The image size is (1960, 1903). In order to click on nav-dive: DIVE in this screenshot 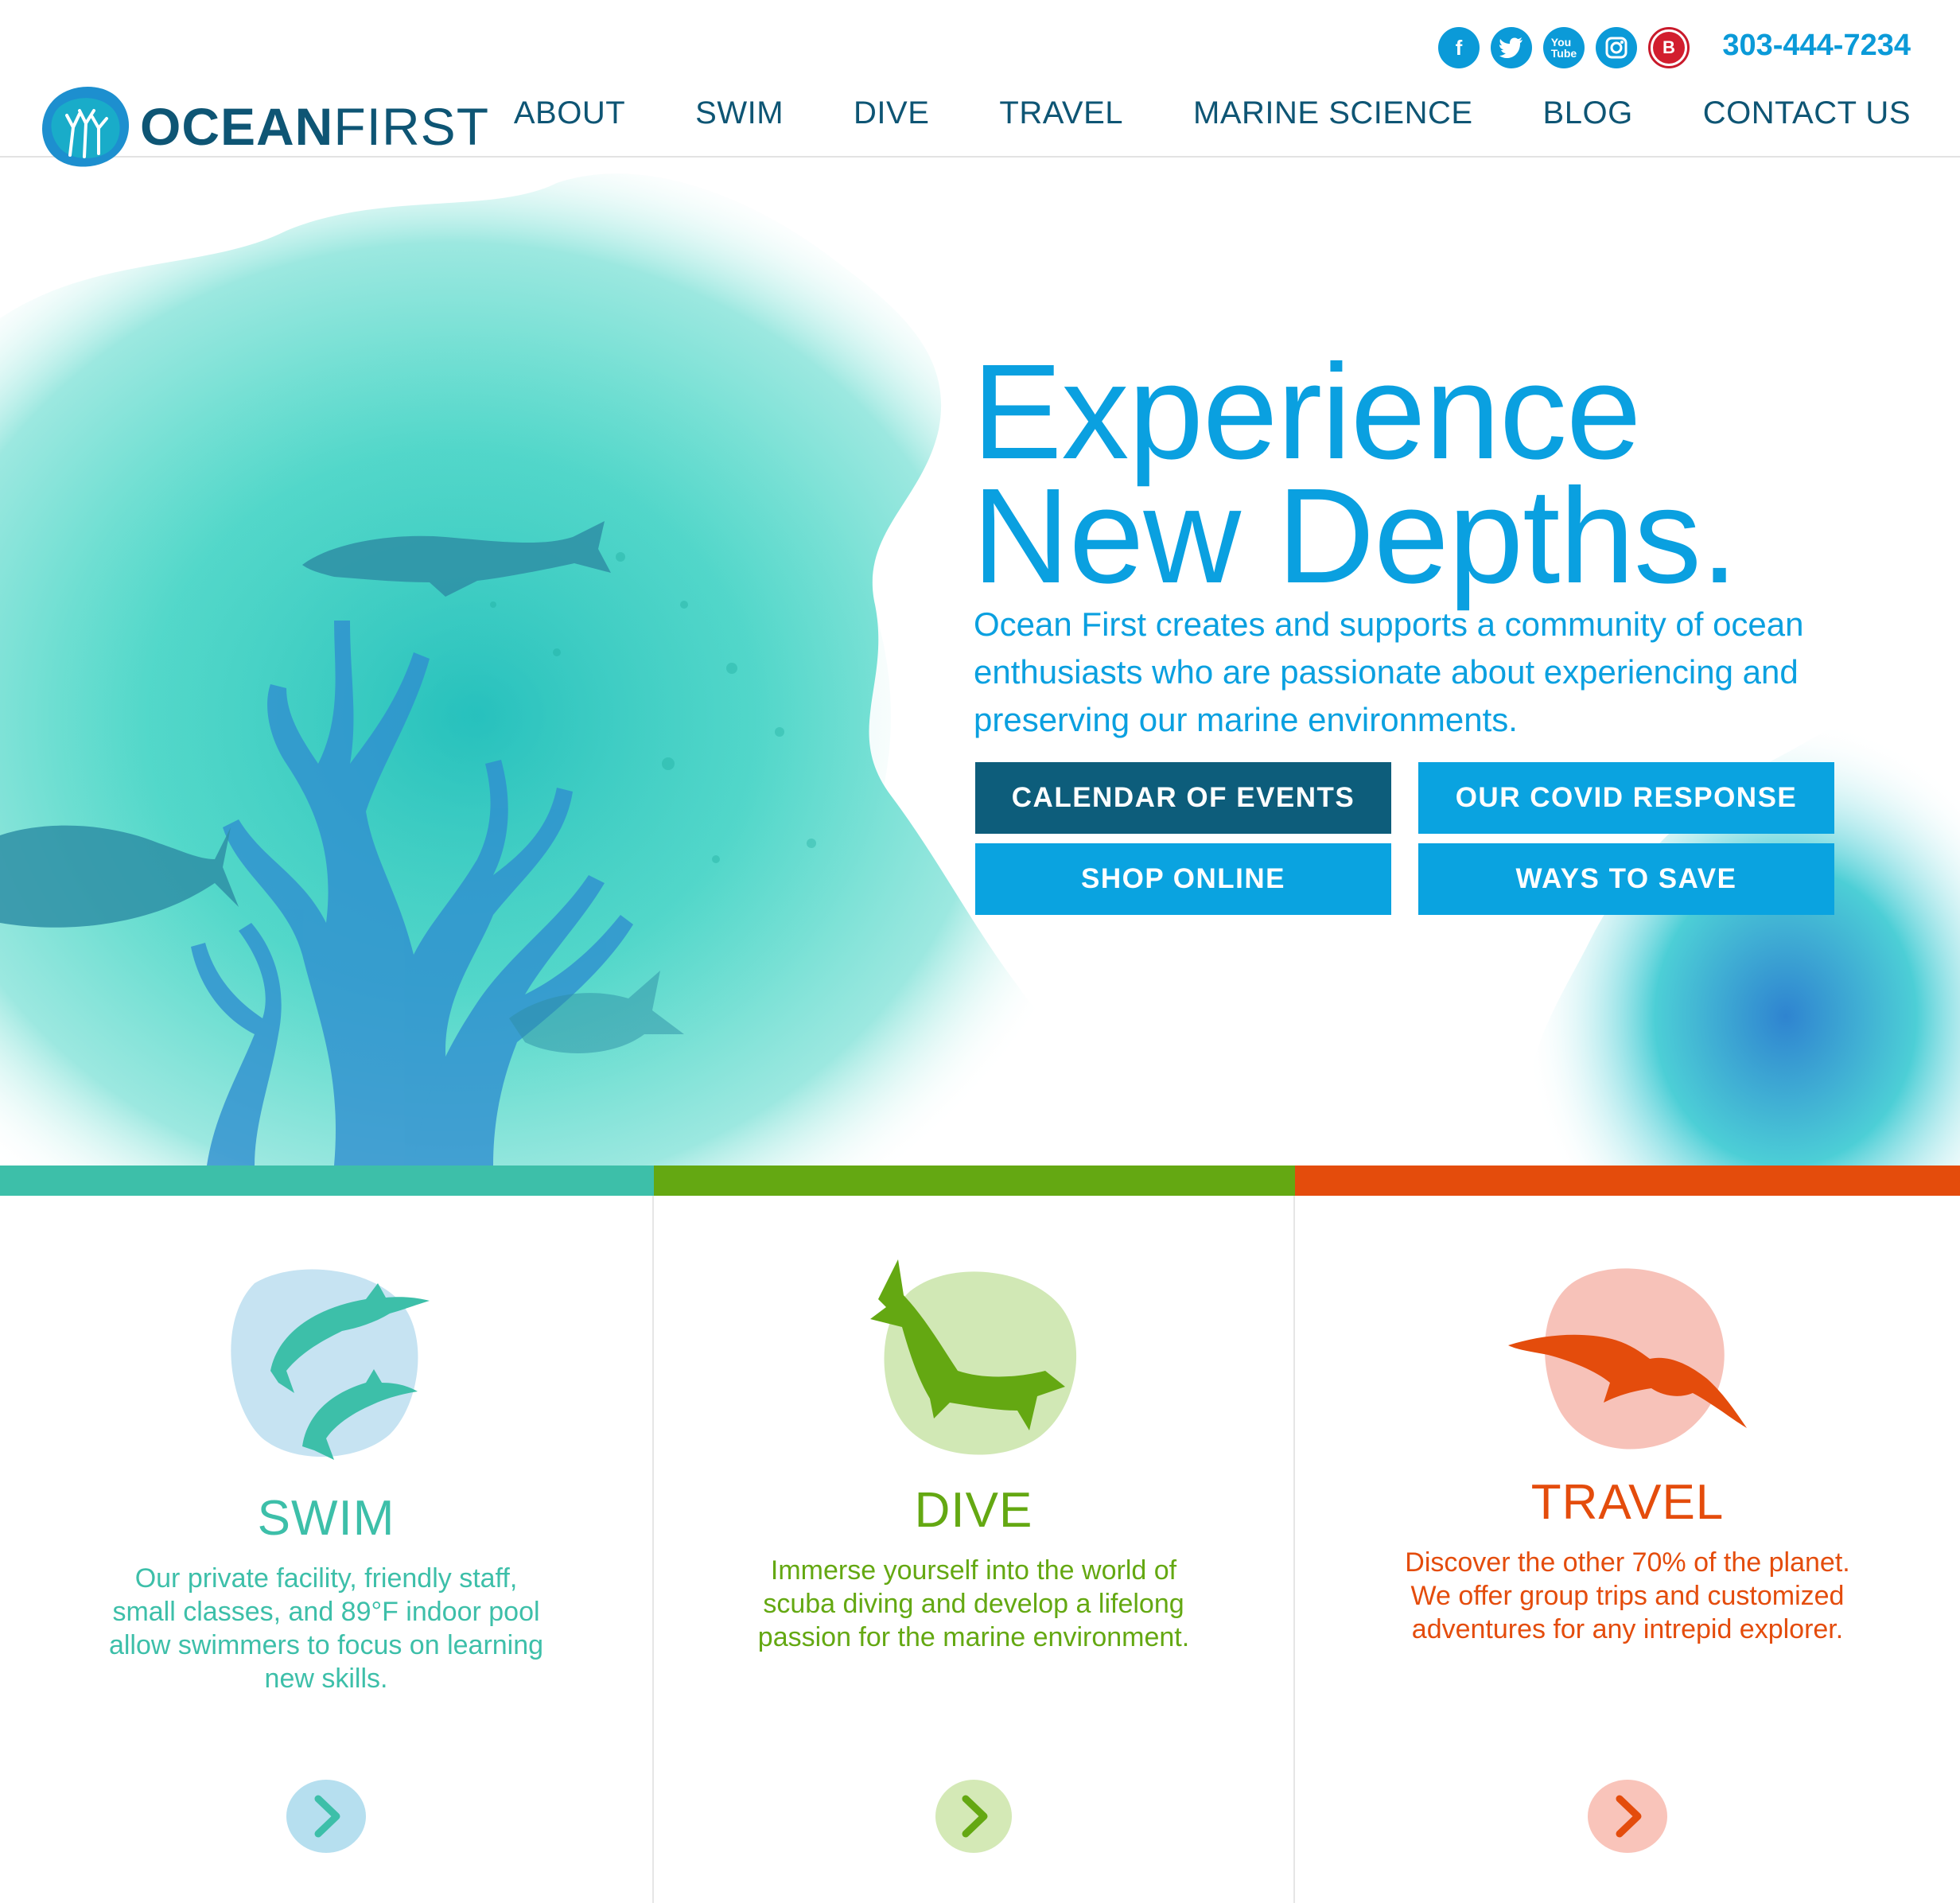, I will do `click(891, 113)`.